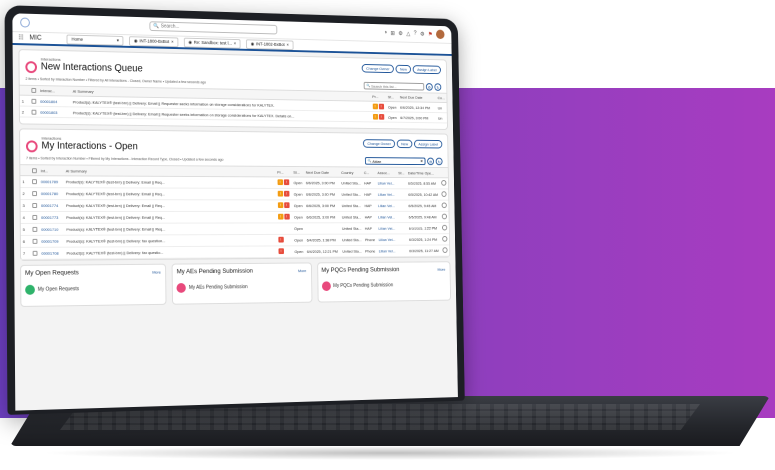 This screenshot has height=470, width=775. What do you see at coordinates (212, 43) in the screenshot?
I see `tab-re-sandbox: ◉ Re: Sandbox: test l... ×` at bounding box center [212, 43].